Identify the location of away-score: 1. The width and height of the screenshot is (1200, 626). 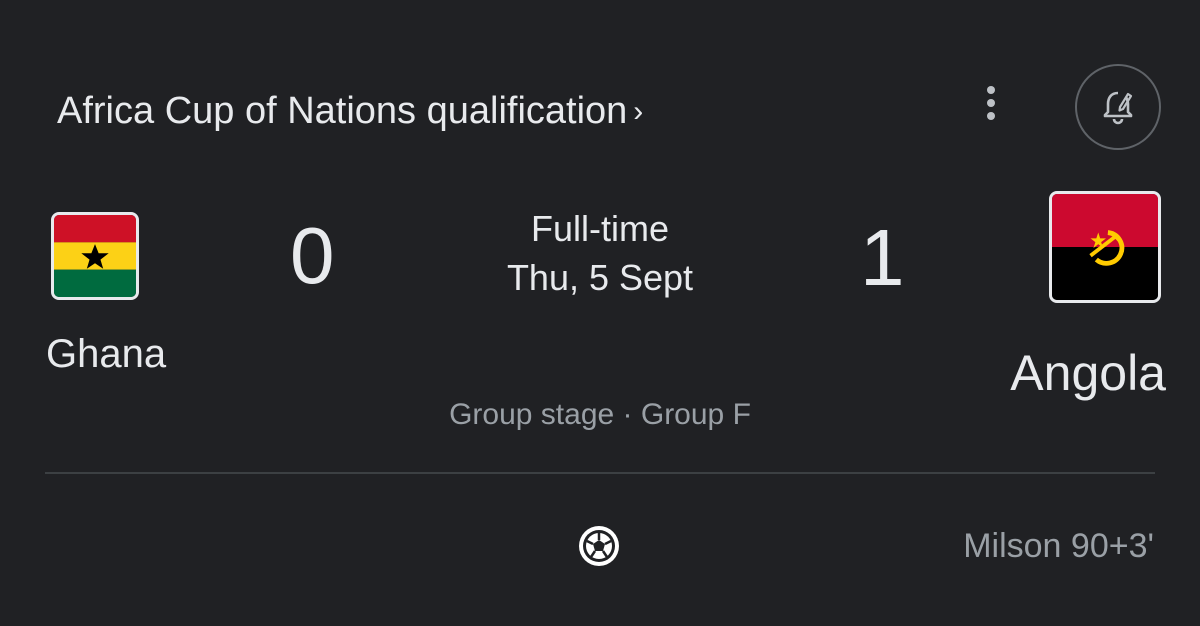
(882, 257).